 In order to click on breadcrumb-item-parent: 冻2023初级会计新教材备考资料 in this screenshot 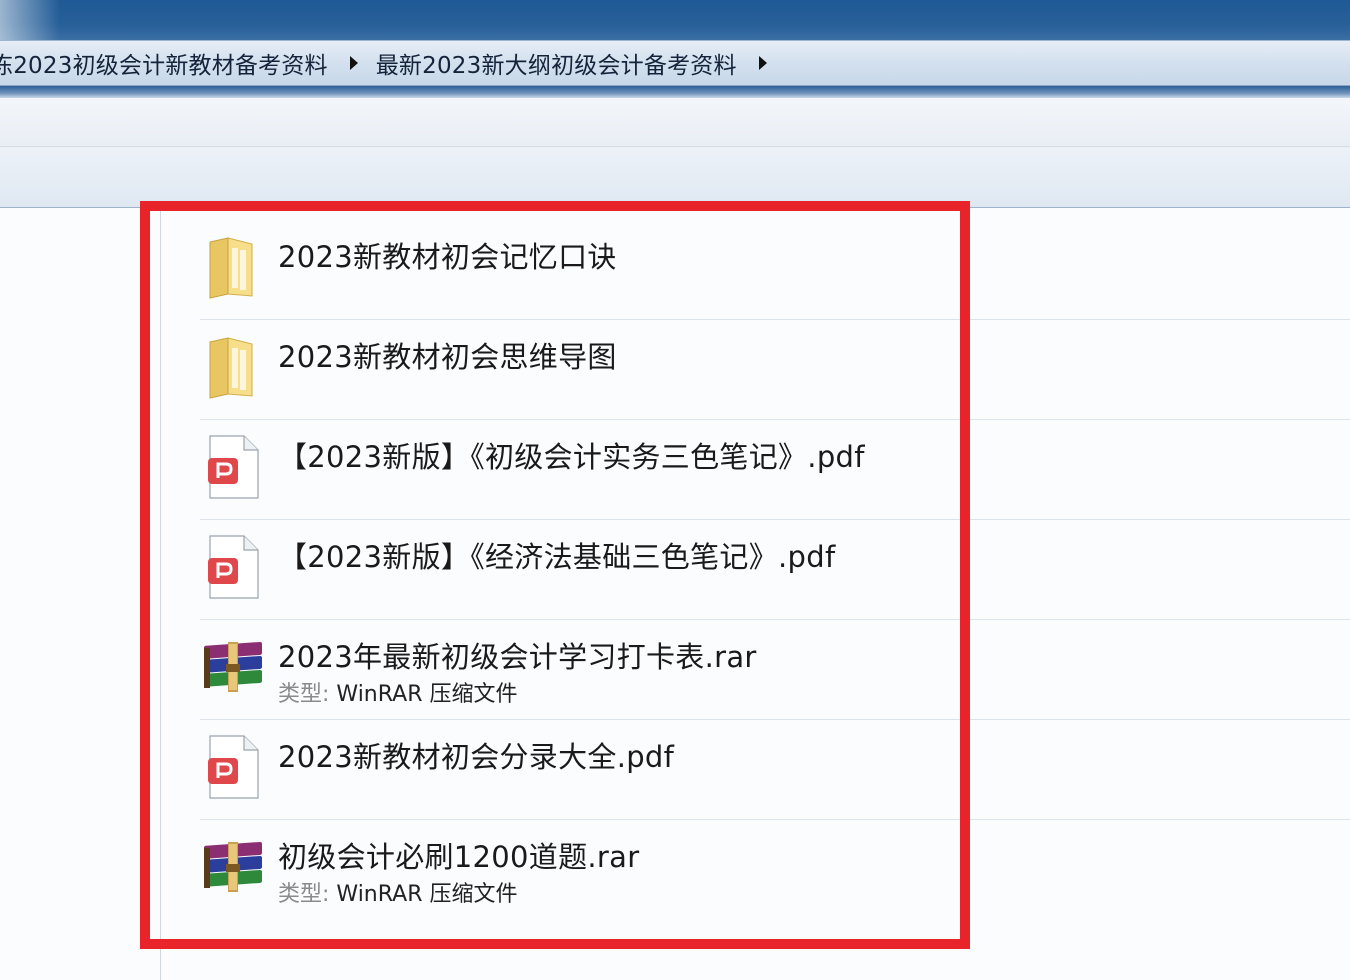, I will do `click(164, 63)`.